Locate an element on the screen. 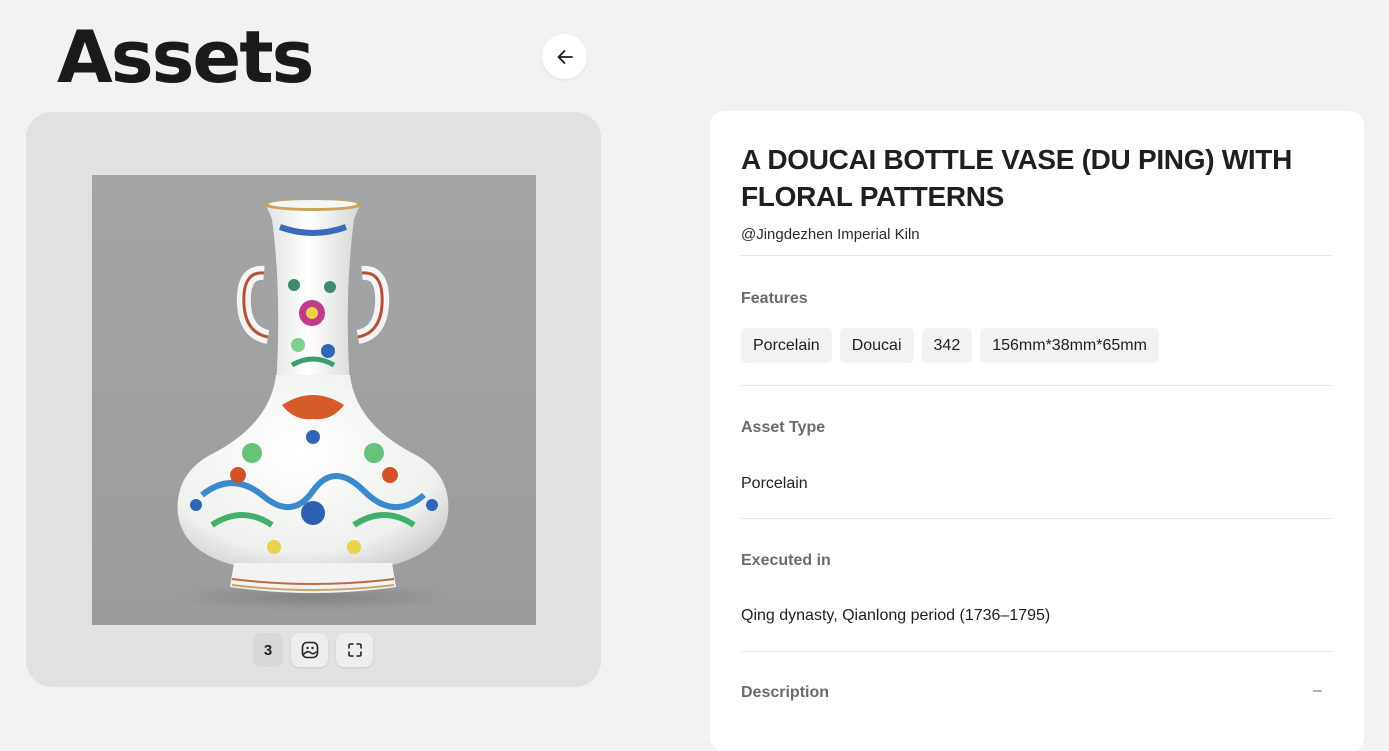  fullscreen-icon is located at coordinates (354, 650).